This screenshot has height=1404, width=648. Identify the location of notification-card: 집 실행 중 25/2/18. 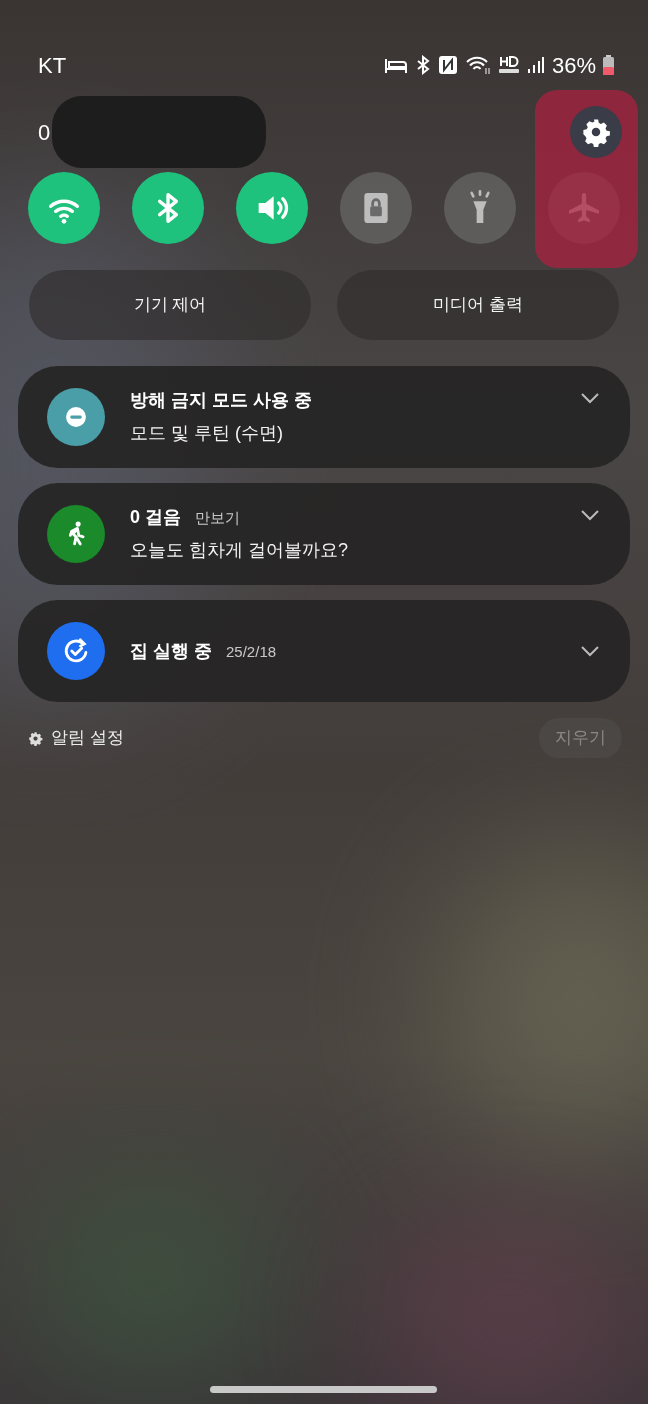
(324, 651).